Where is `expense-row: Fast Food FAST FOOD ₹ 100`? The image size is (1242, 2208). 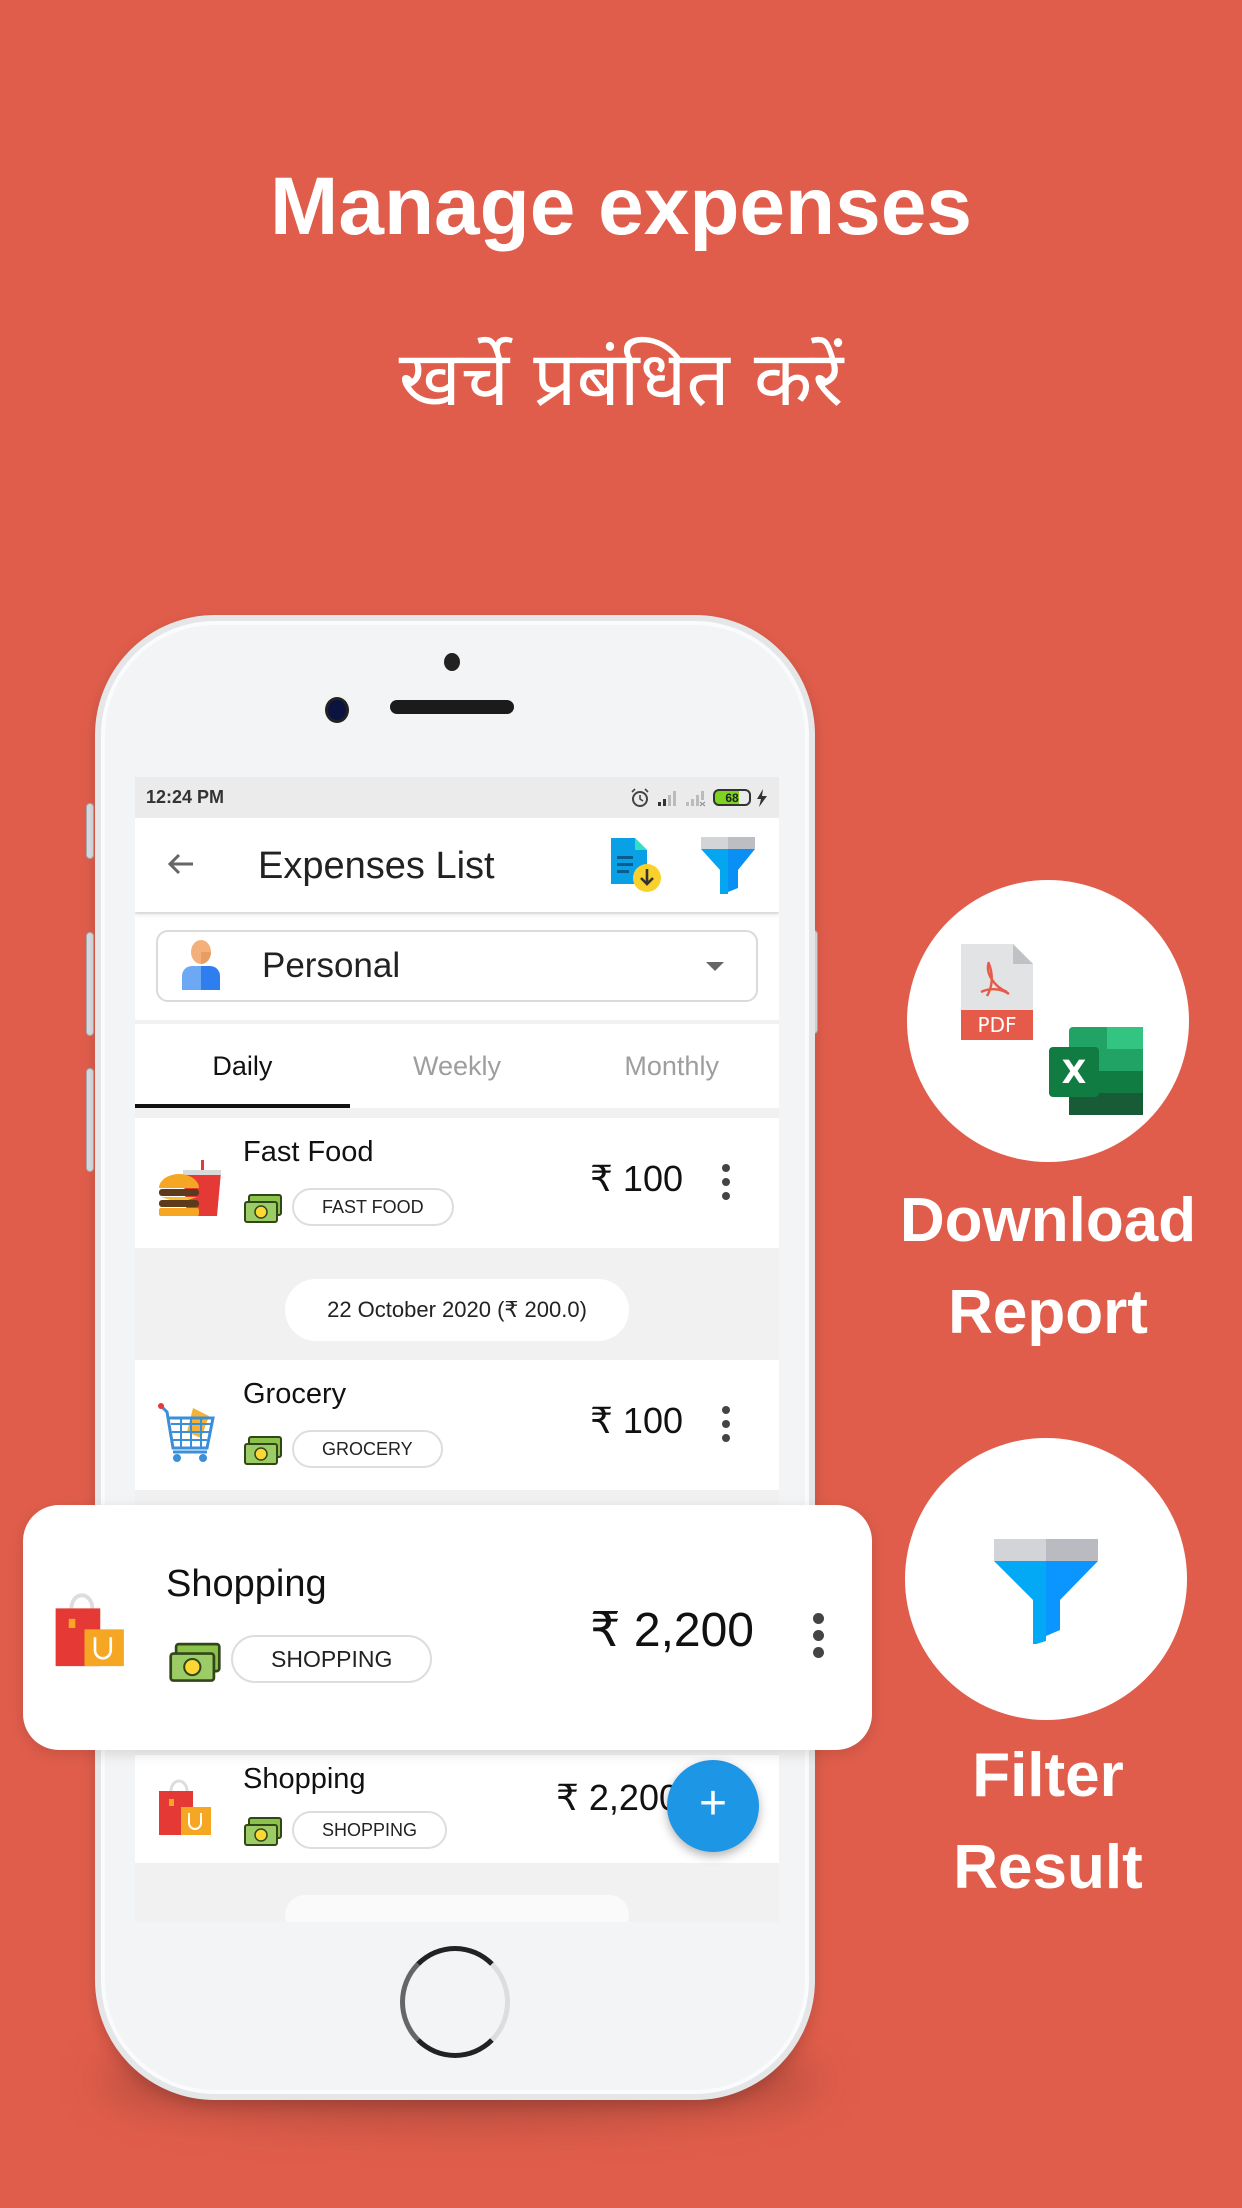 expense-row: Fast Food FAST FOOD ₹ 100 is located at coordinates (457, 1183).